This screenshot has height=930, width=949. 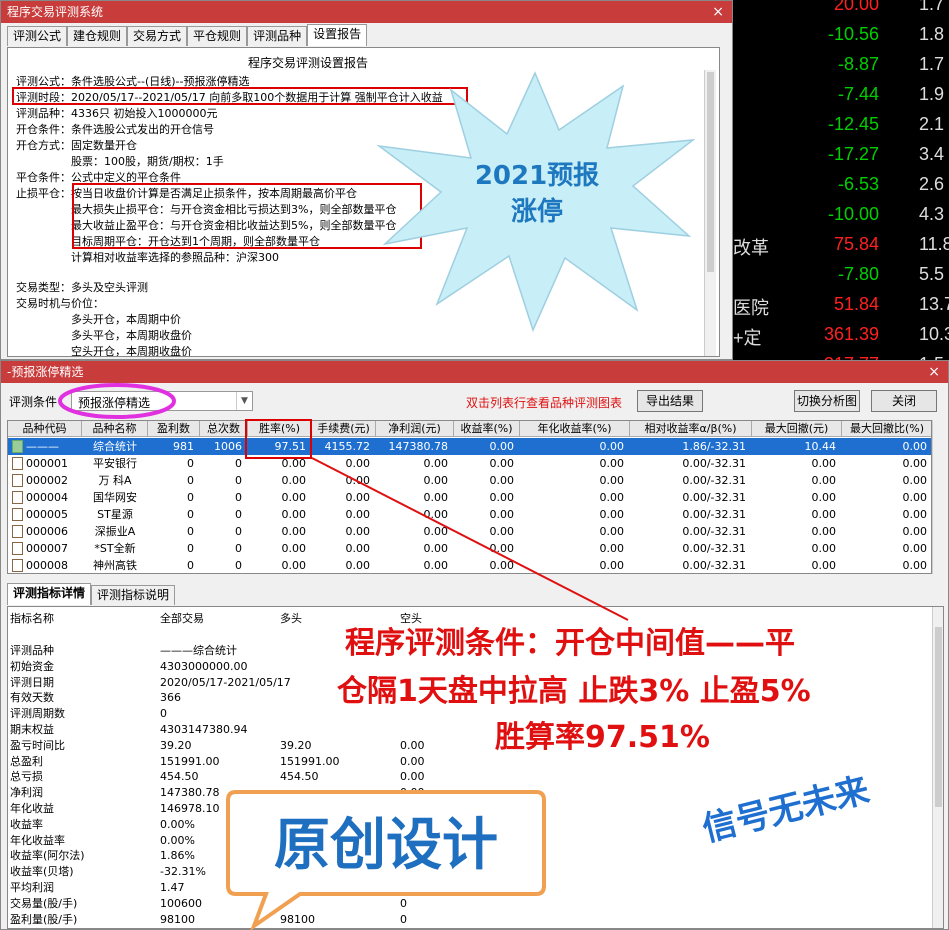 I want to click on original-design-text: 原创设计, so click(x=386, y=845).